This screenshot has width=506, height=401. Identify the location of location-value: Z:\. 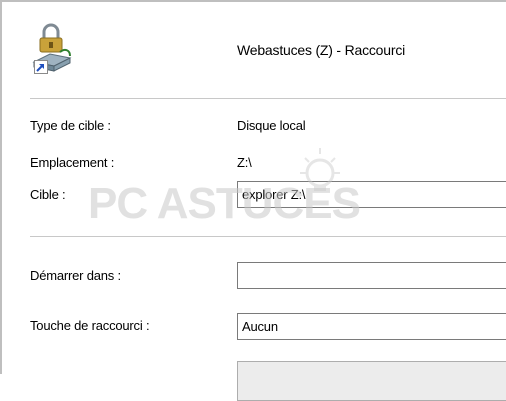
(244, 162).